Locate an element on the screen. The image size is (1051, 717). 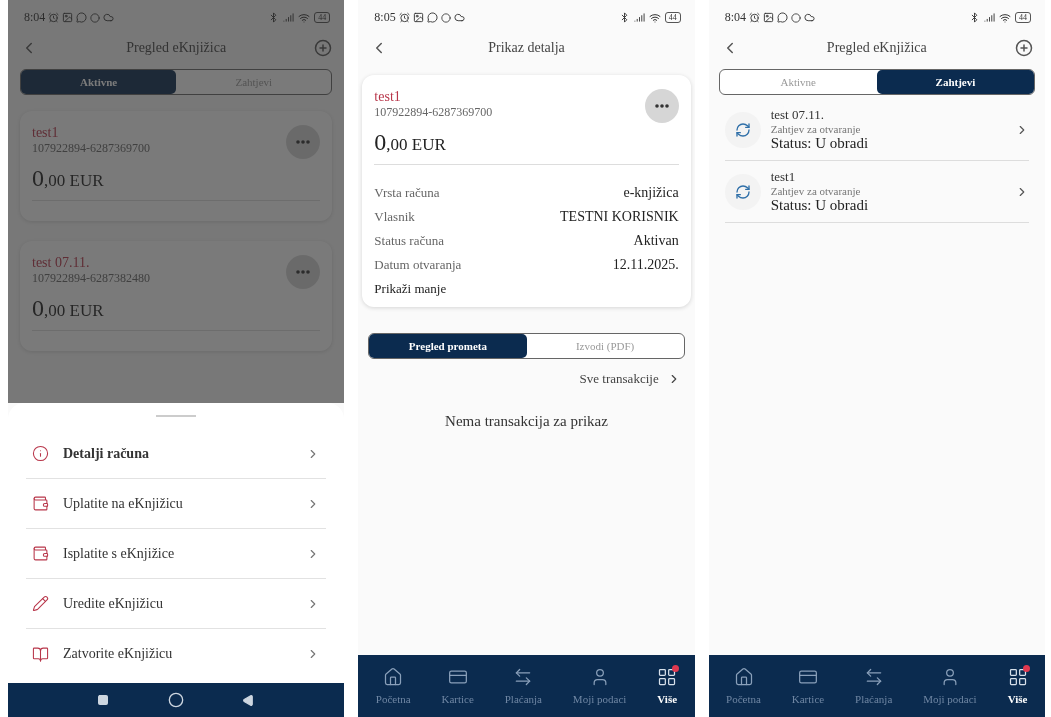
back-triangle-icon is located at coordinates (249, 700).